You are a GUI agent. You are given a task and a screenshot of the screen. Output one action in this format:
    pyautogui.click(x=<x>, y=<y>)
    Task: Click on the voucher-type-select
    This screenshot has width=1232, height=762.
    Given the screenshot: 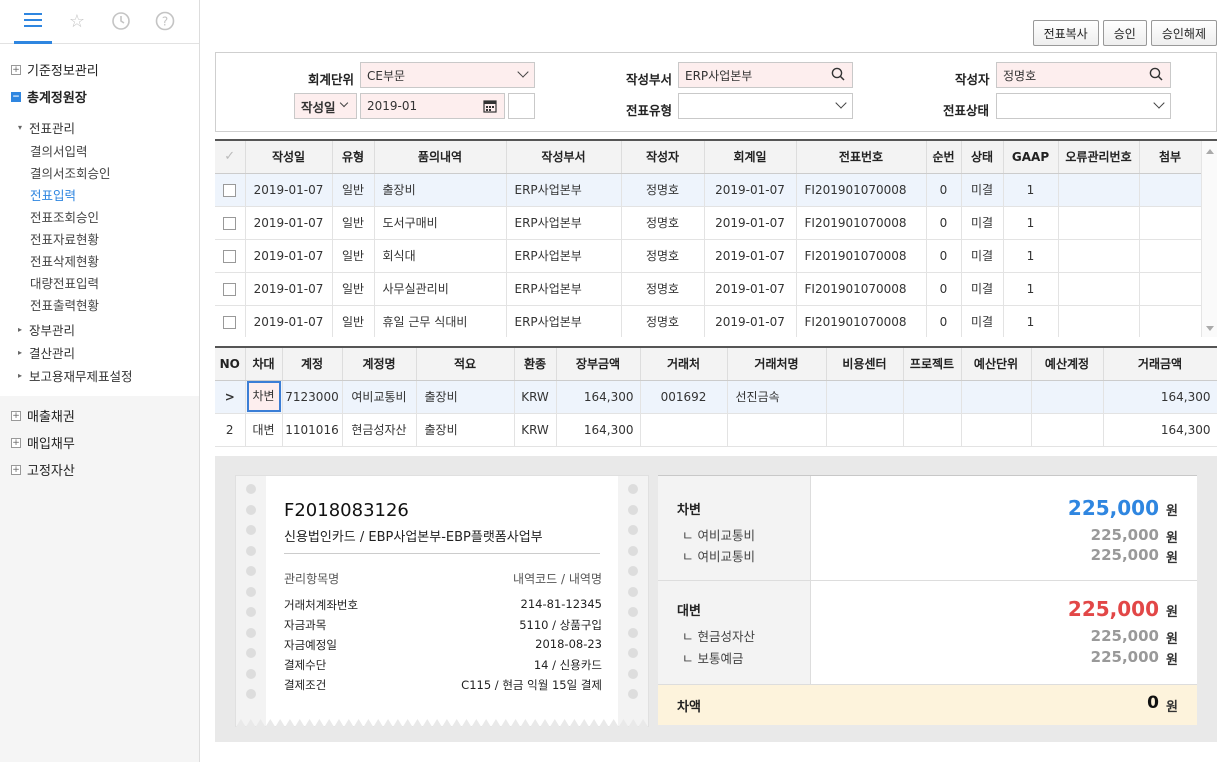 What is the action you would take?
    pyautogui.click(x=765, y=106)
    